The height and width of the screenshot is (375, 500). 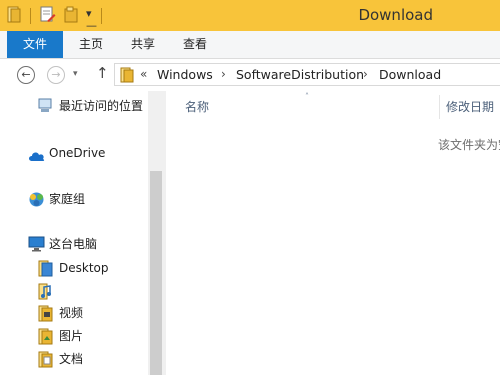 I want to click on breadcrumb-download: Download, so click(x=410, y=74).